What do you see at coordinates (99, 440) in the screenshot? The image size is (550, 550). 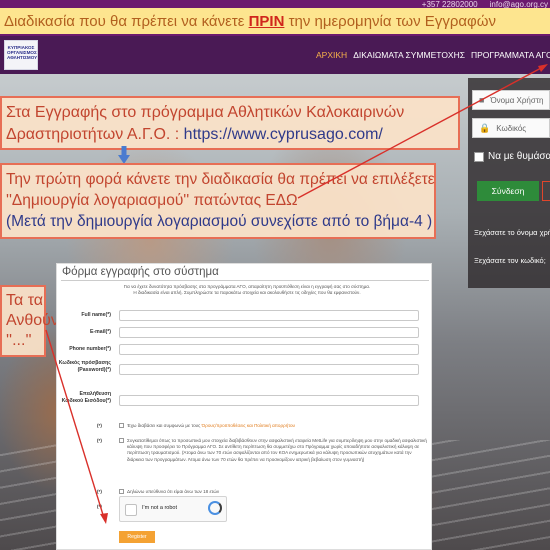 I see `insurance-required-mark: (*)` at bounding box center [99, 440].